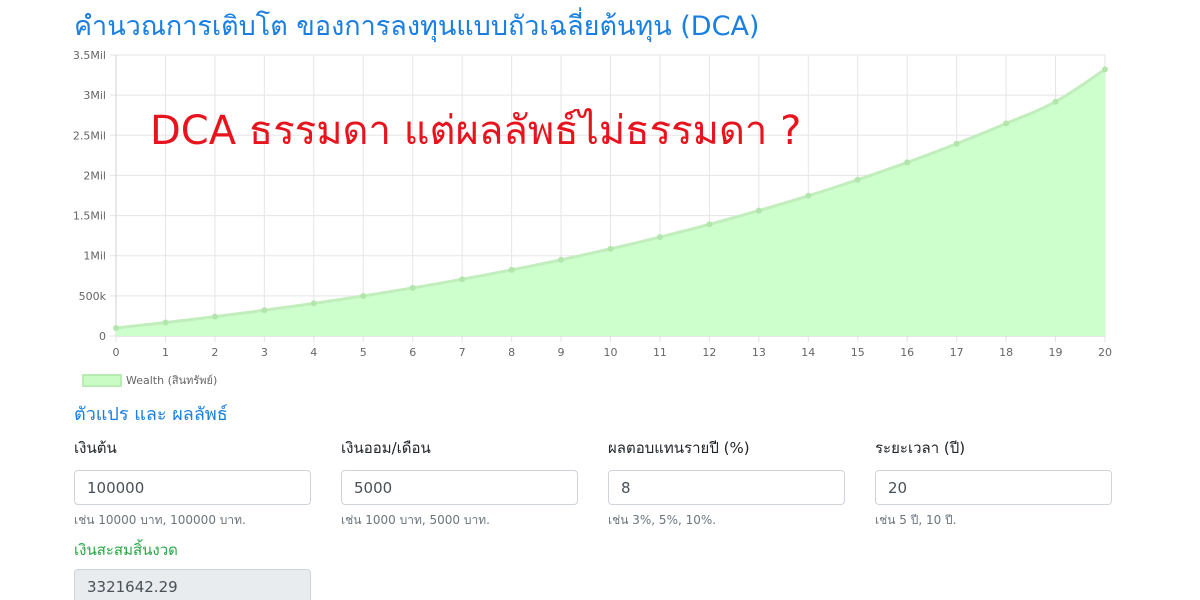 This screenshot has height=600, width=1200. Describe the element at coordinates (662, 520) in the screenshot. I see `rate-help: เช่น 3%, 5%, 10%.` at that location.